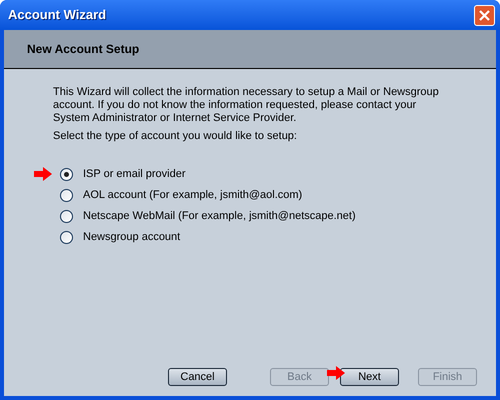  I want to click on wizard-button: Cancel, so click(197, 377).